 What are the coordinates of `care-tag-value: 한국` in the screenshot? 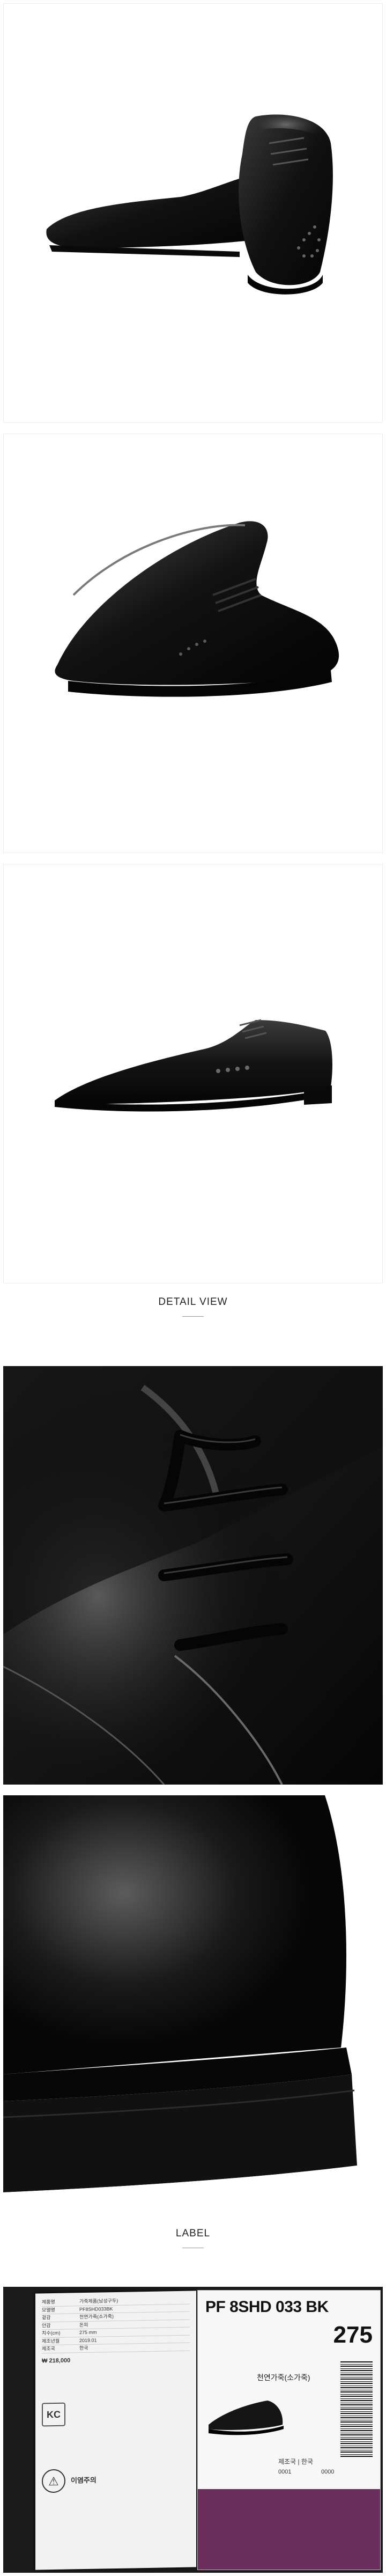 It's located at (83, 2348).